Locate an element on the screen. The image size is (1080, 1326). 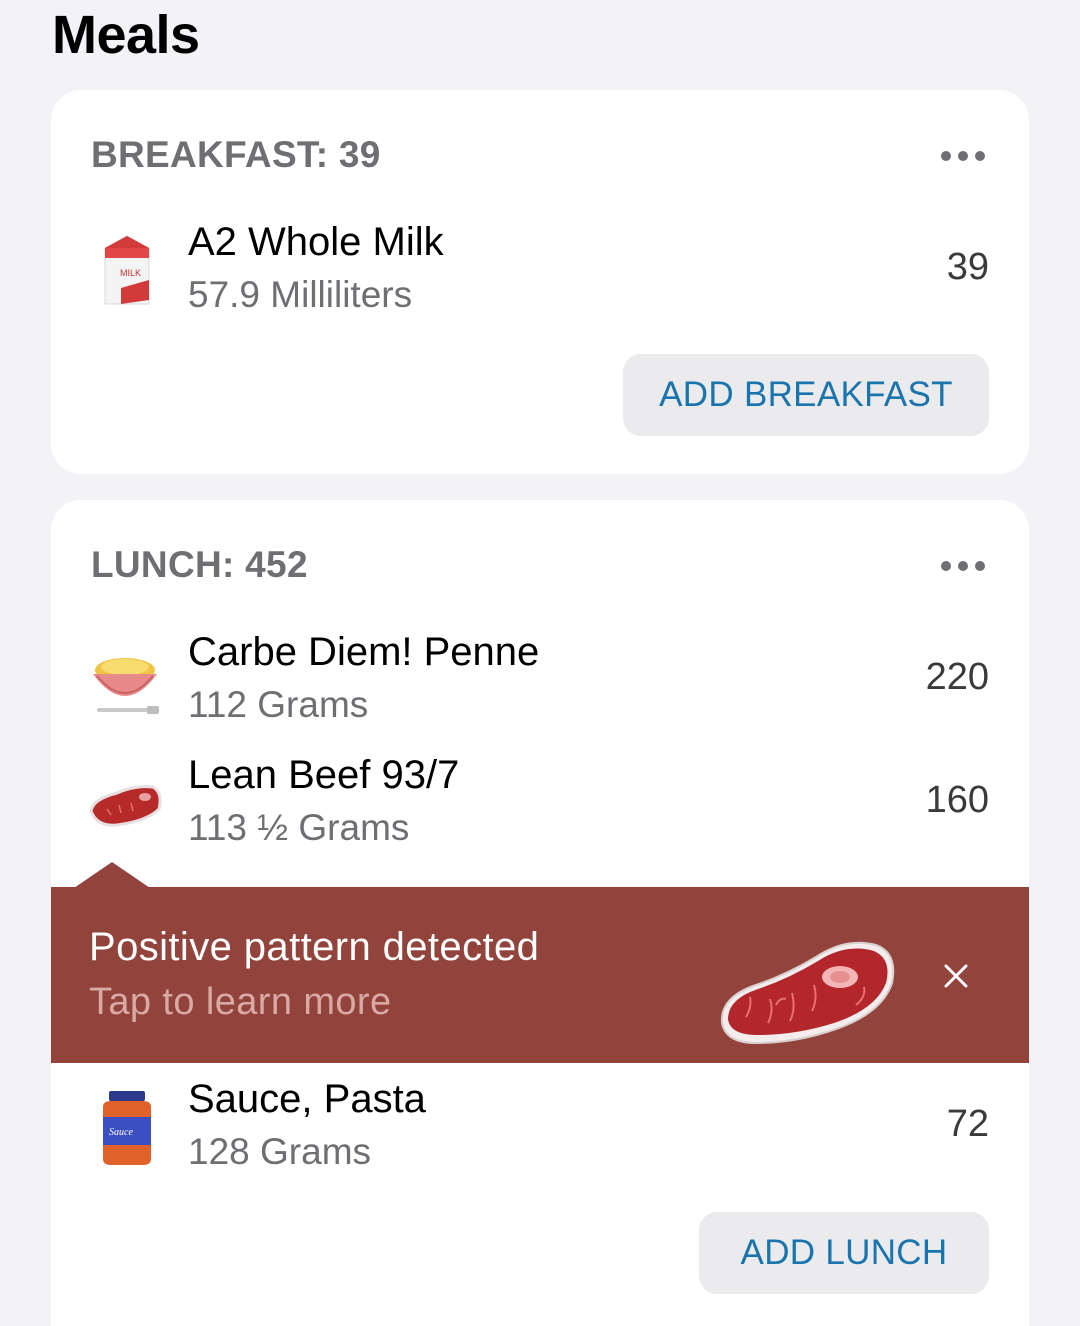
lunch-more-button is located at coordinates (963, 566).